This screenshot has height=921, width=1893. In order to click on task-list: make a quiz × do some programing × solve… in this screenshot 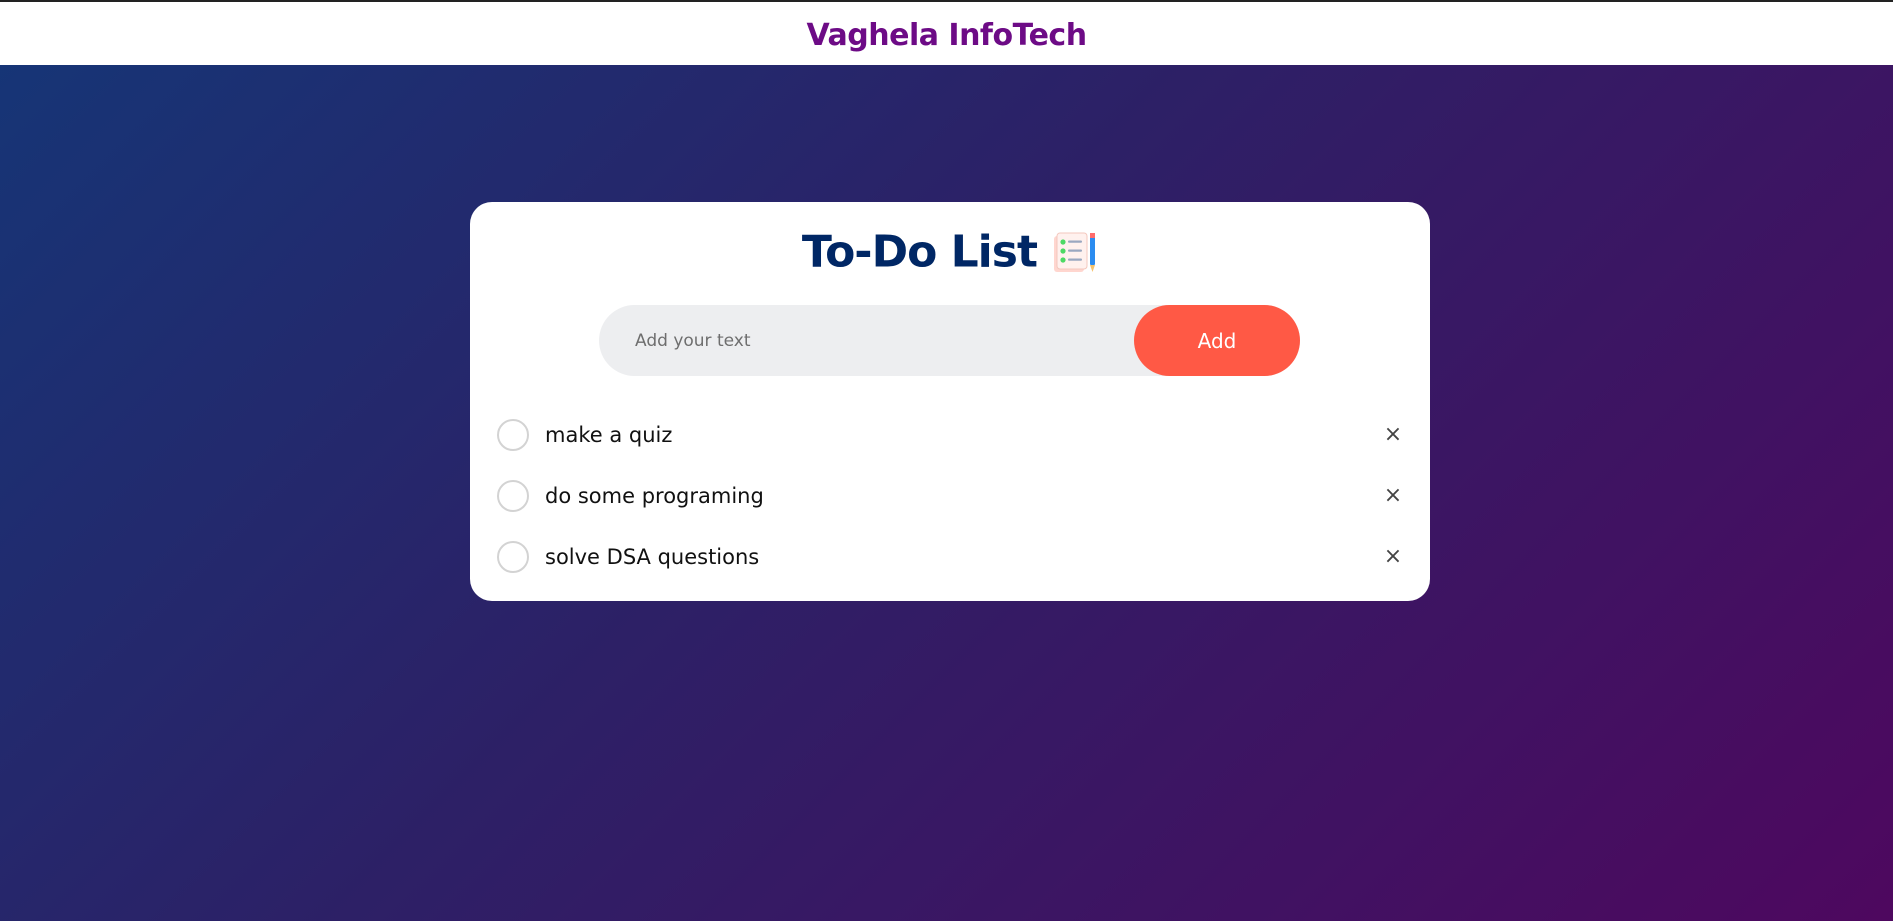, I will do `click(952, 510)`.